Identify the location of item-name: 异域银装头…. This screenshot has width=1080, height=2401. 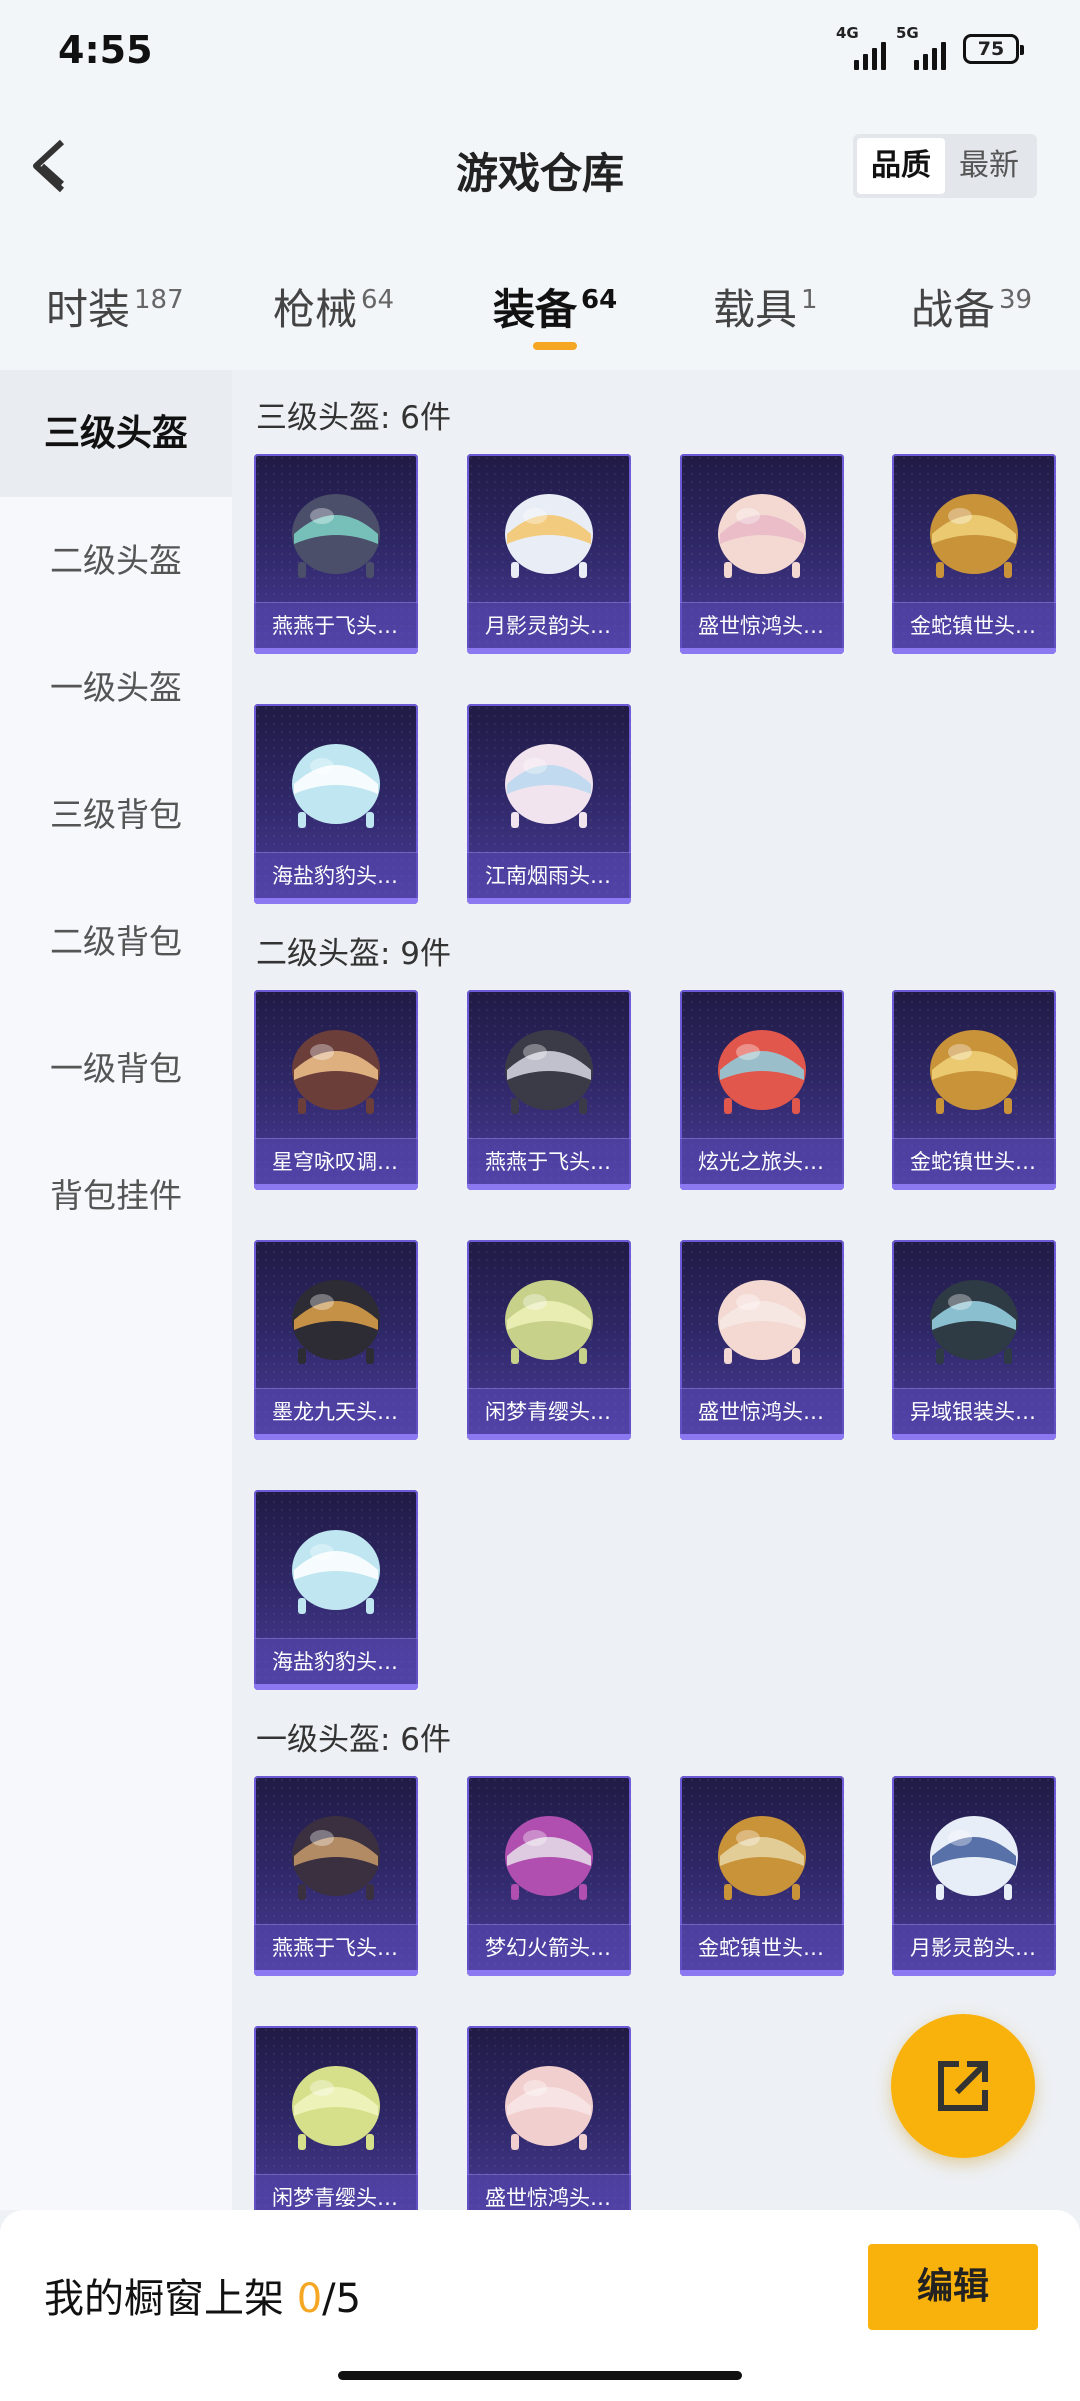
(974, 1411).